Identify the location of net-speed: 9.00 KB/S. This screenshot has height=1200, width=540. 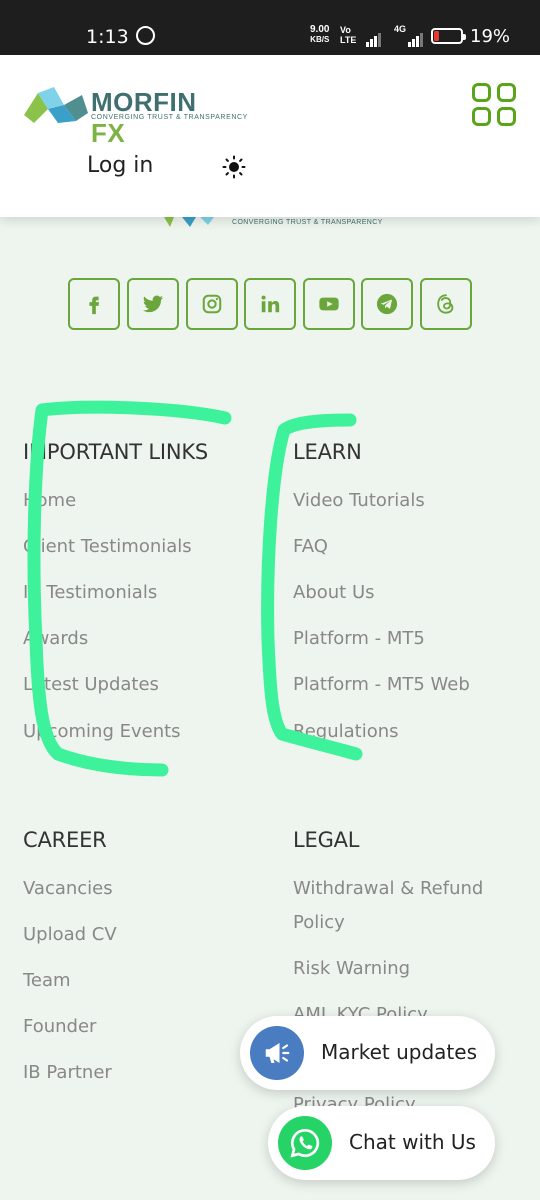
(320, 34).